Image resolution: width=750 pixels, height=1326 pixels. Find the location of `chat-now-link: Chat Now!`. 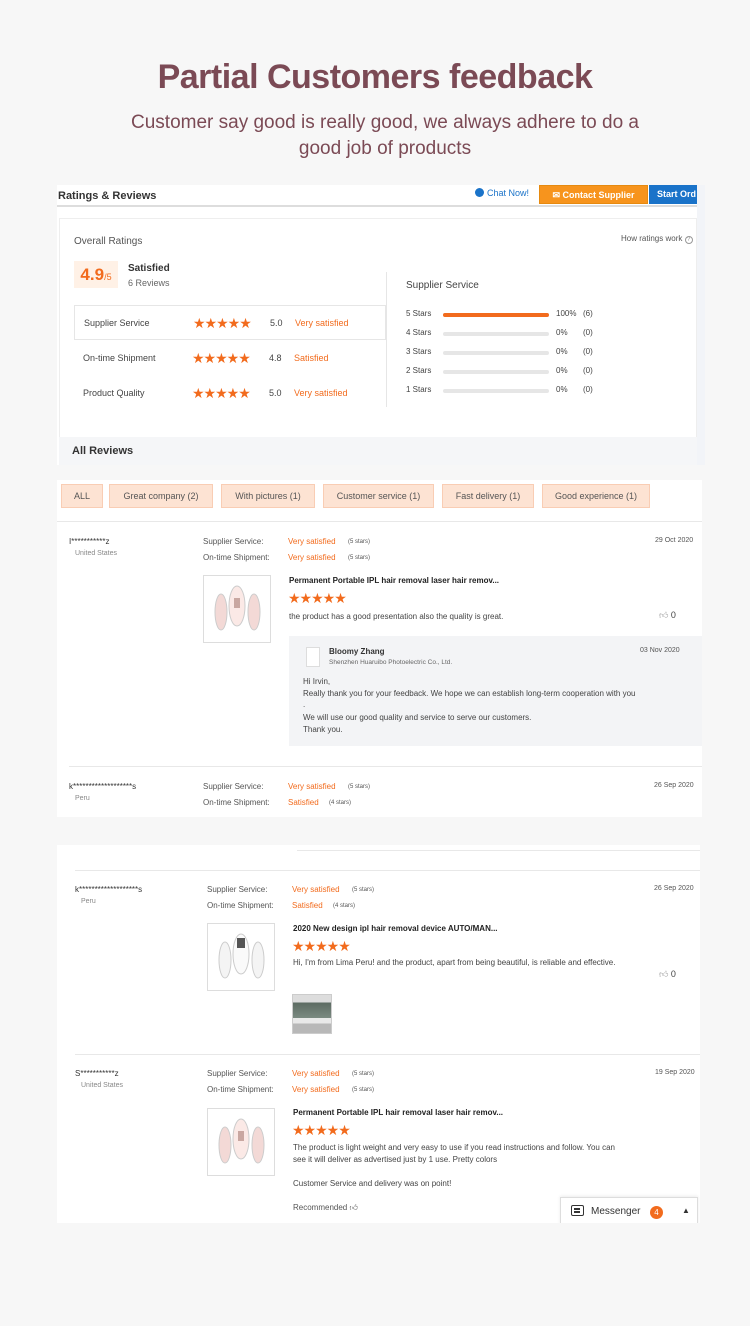

chat-now-link: Chat Now! is located at coordinates (502, 193).